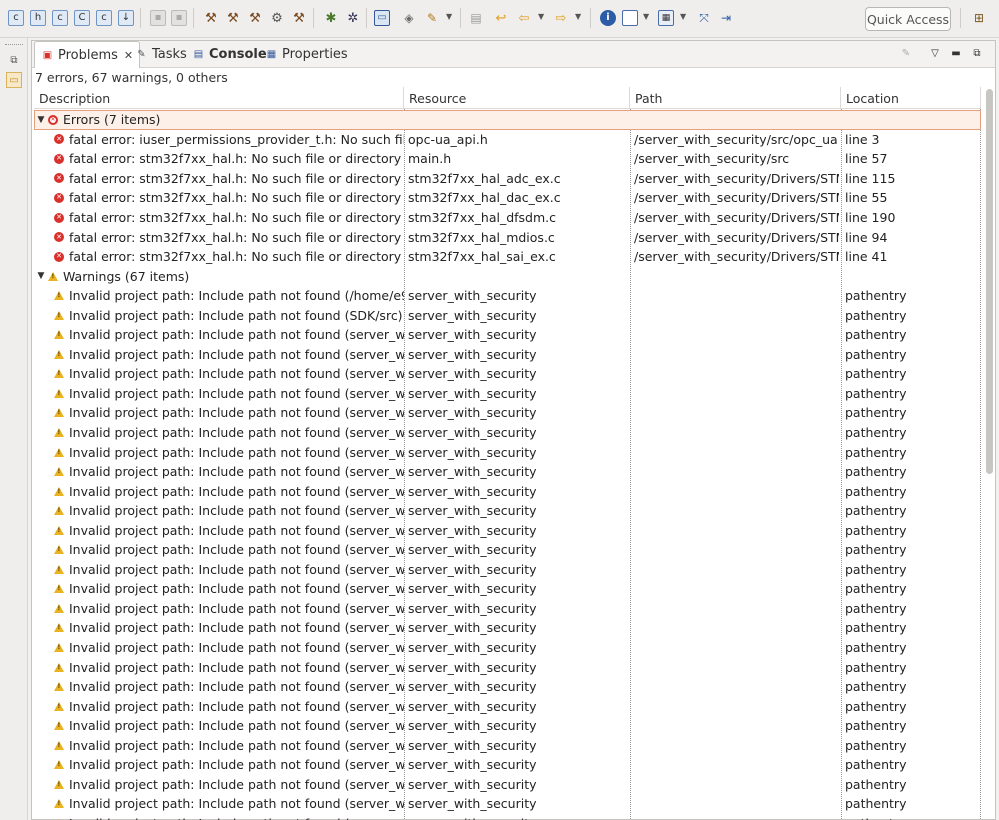 The image size is (999, 820). What do you see at coordinates (409, 18) in the screenshot?
I see `open-type-icon: ◈` at bounding box center [409, 18].